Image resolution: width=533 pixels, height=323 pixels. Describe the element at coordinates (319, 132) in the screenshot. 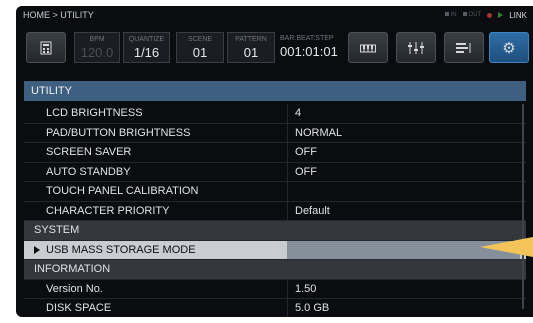

I see `setting-value: NORMAL` at that location.